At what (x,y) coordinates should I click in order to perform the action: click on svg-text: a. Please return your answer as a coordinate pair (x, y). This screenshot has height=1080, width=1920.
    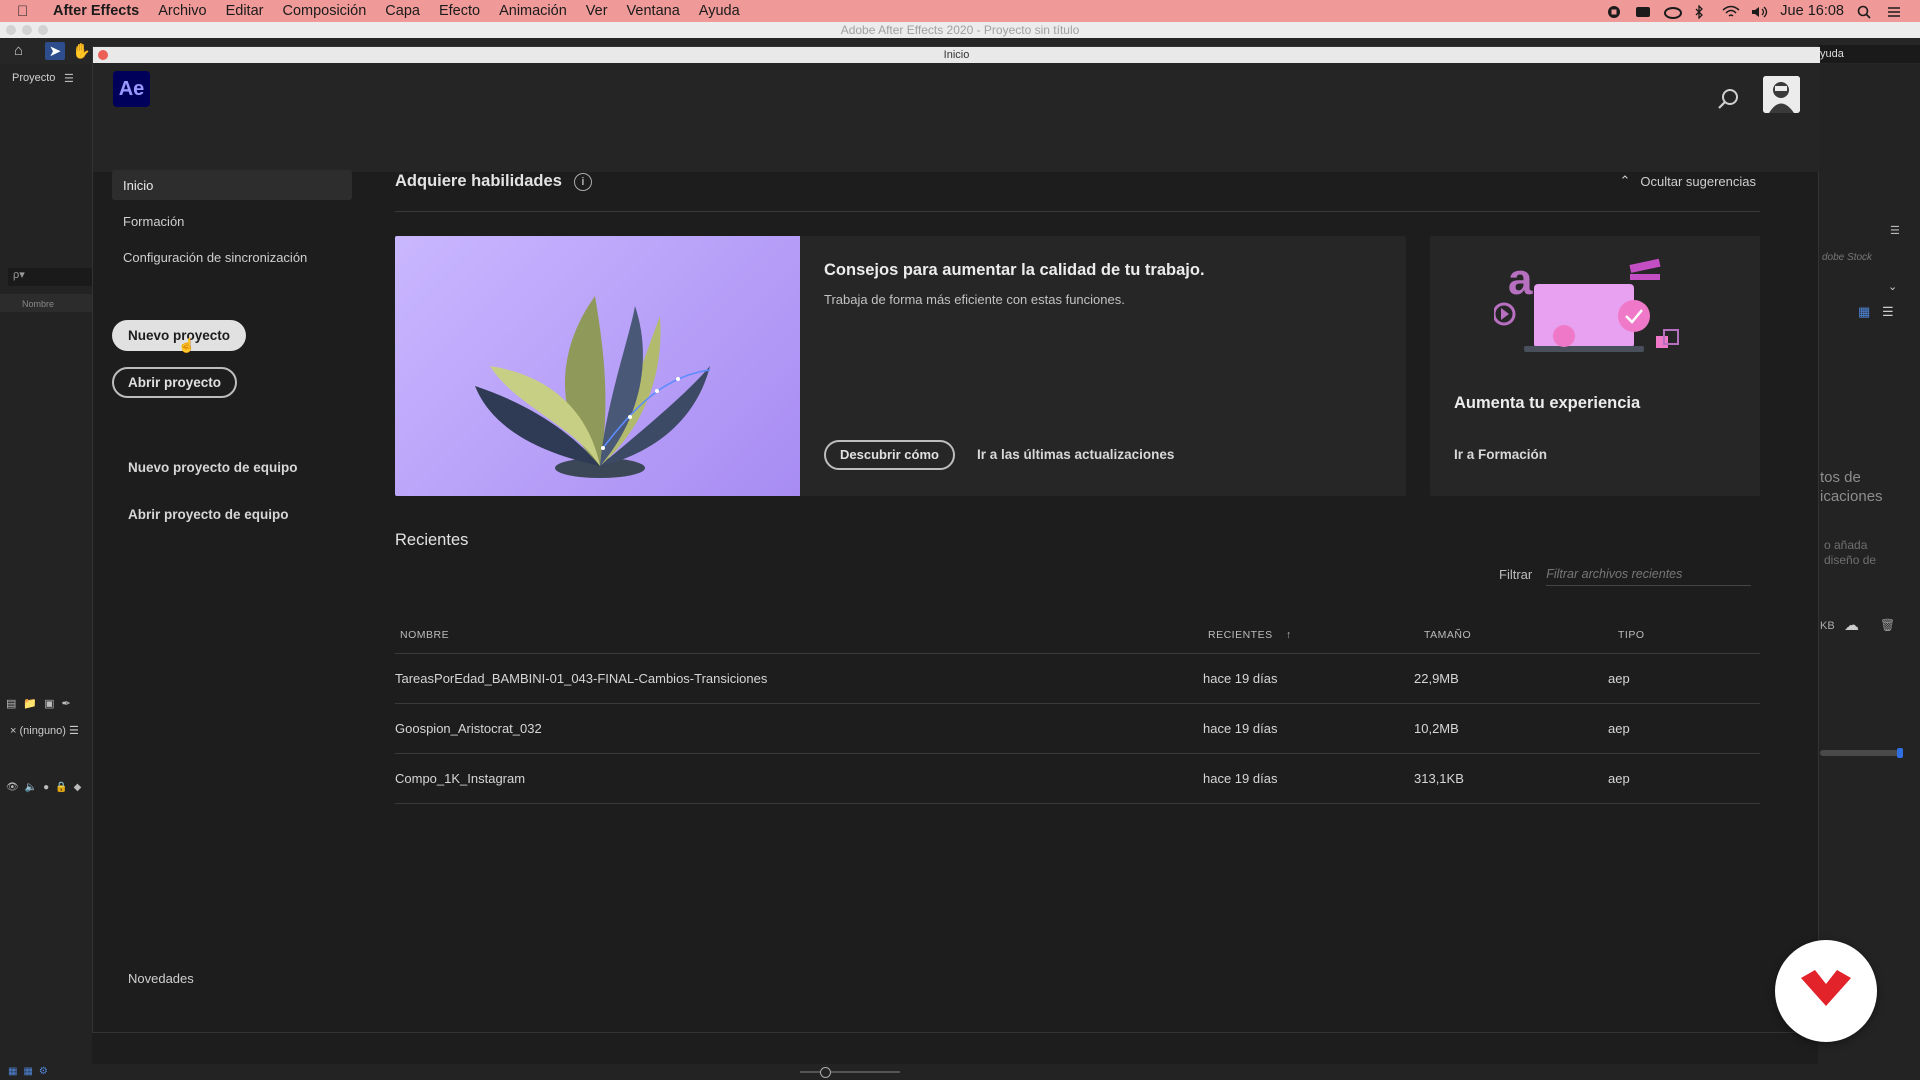
    Looking at the image, I should click on (1520, 279).